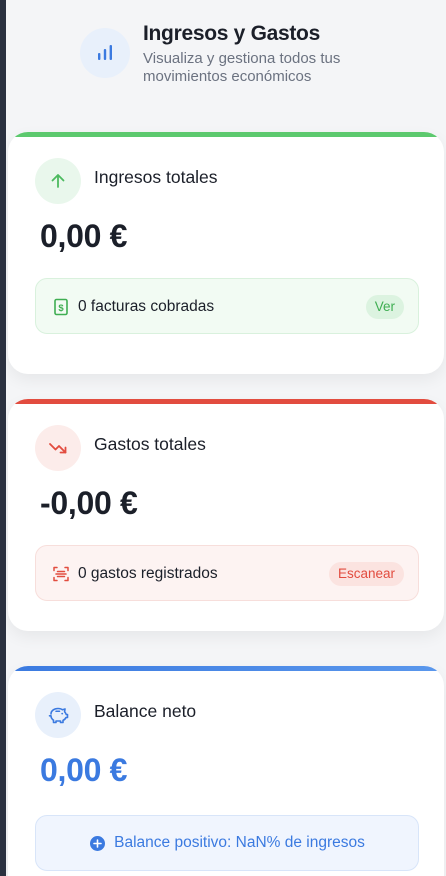  Describe the element at coordinates (84, 236) in the screenshot. I see `income-amount: 0,00 €` at that location.